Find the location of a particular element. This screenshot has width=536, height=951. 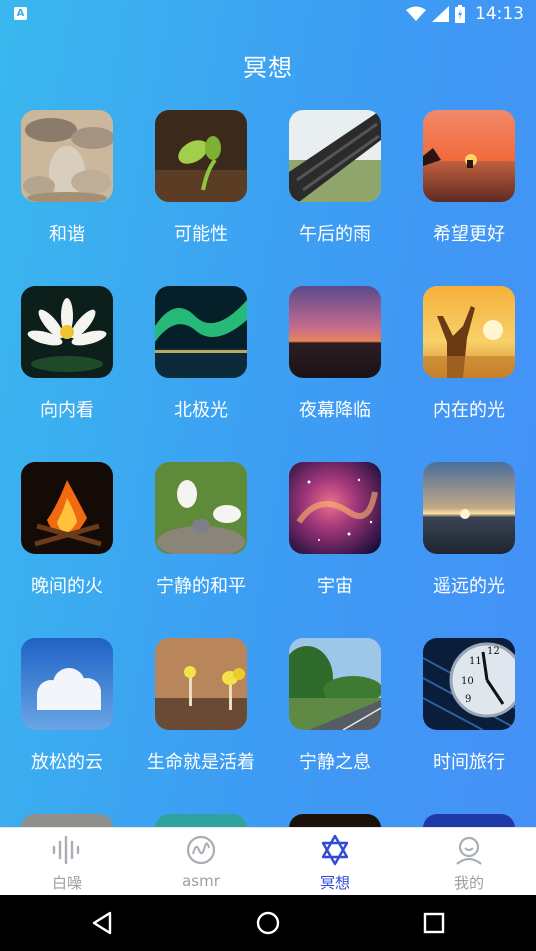

system-nav-bar is located at coordinates (268, 923).